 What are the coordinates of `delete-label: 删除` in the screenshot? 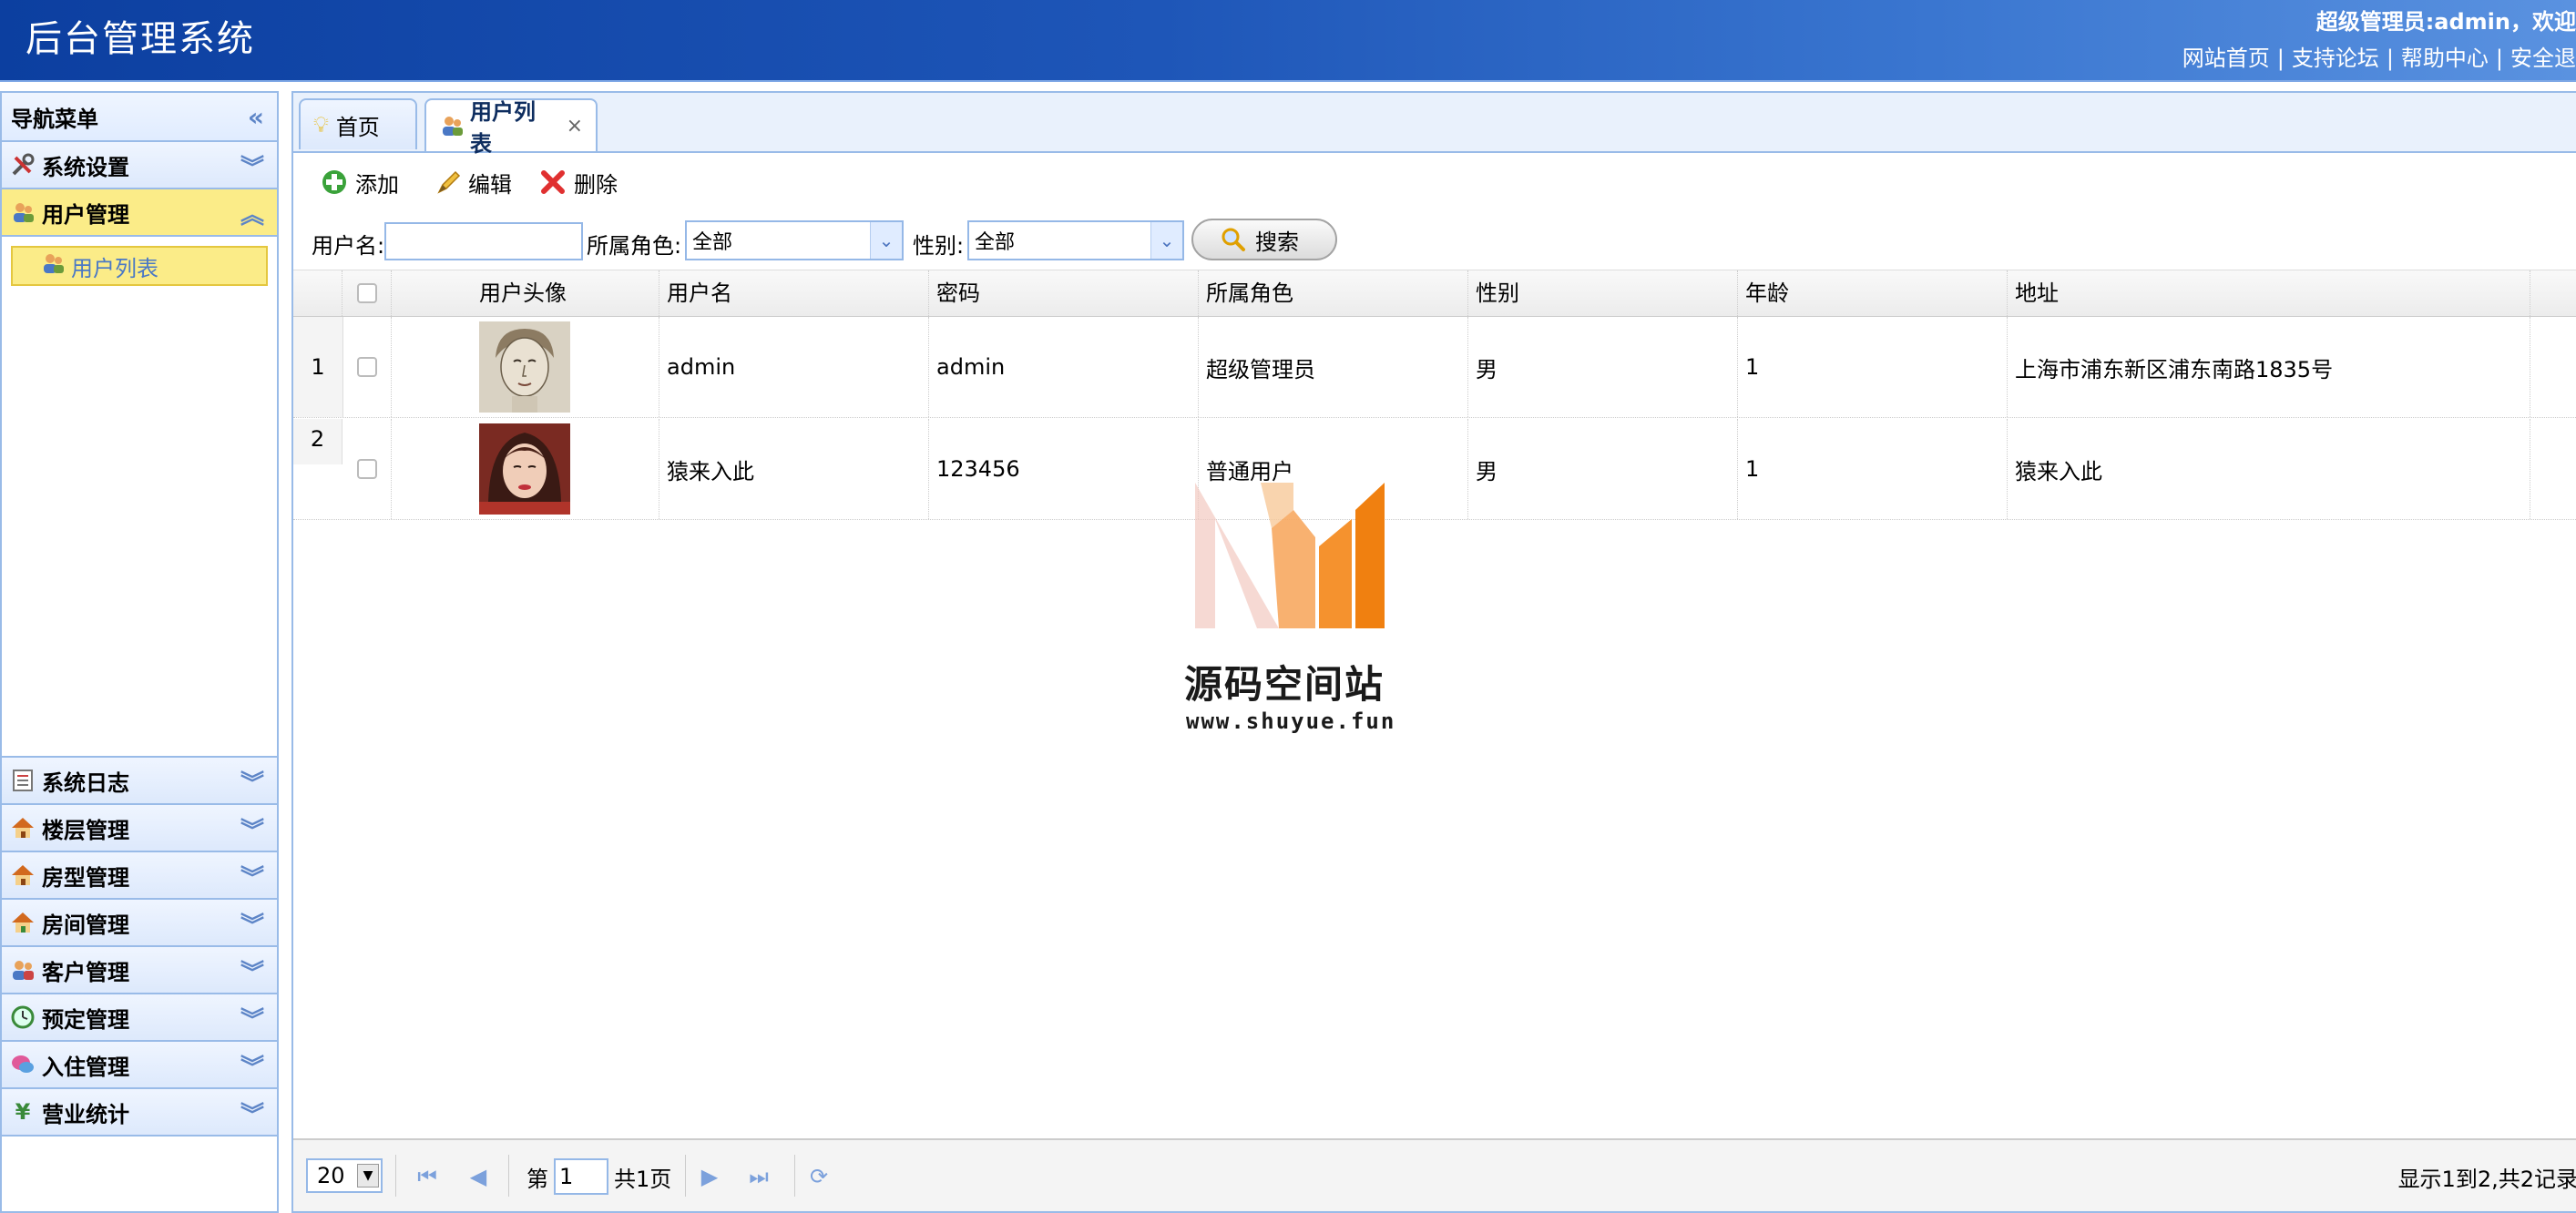 It's located at (596, 184).